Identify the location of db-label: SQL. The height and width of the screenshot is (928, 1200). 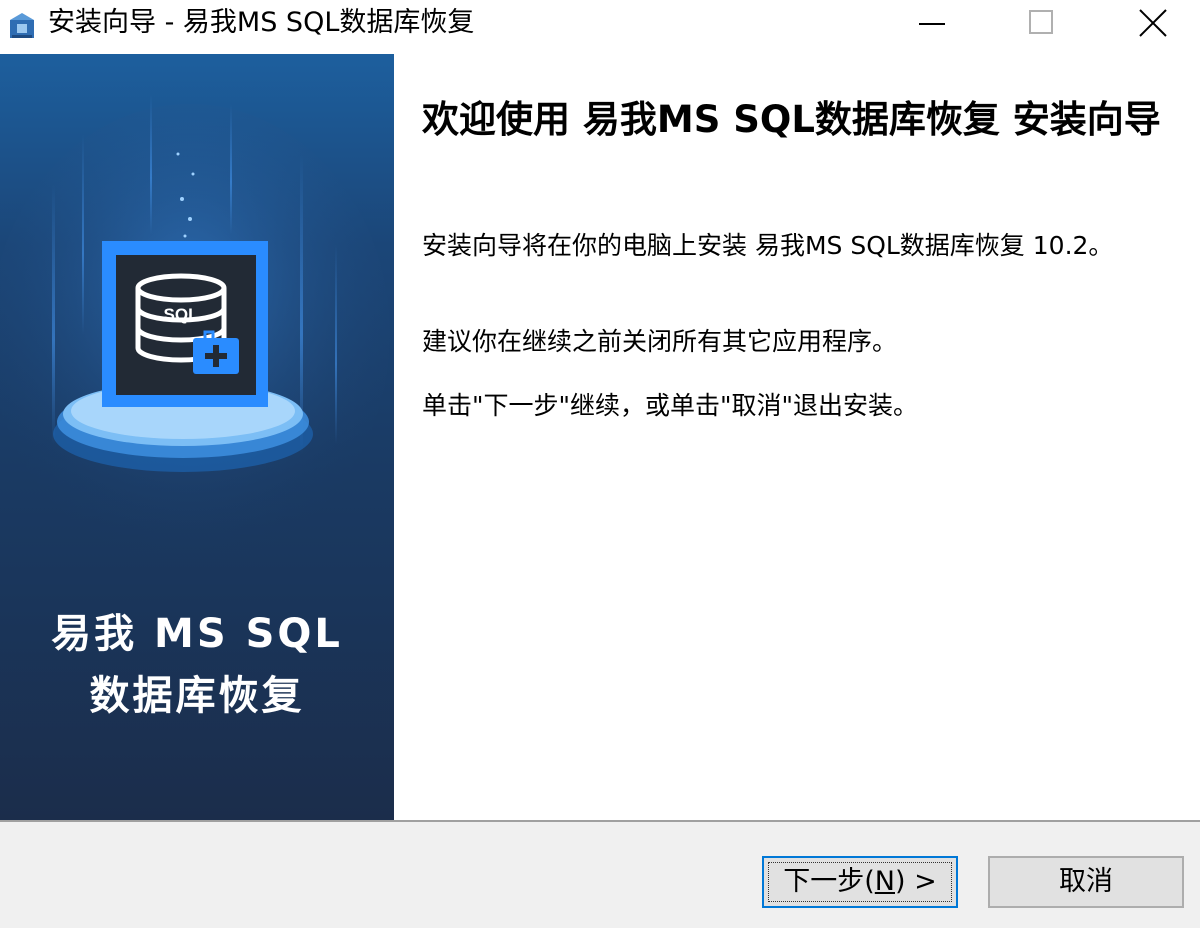
(181, 314).